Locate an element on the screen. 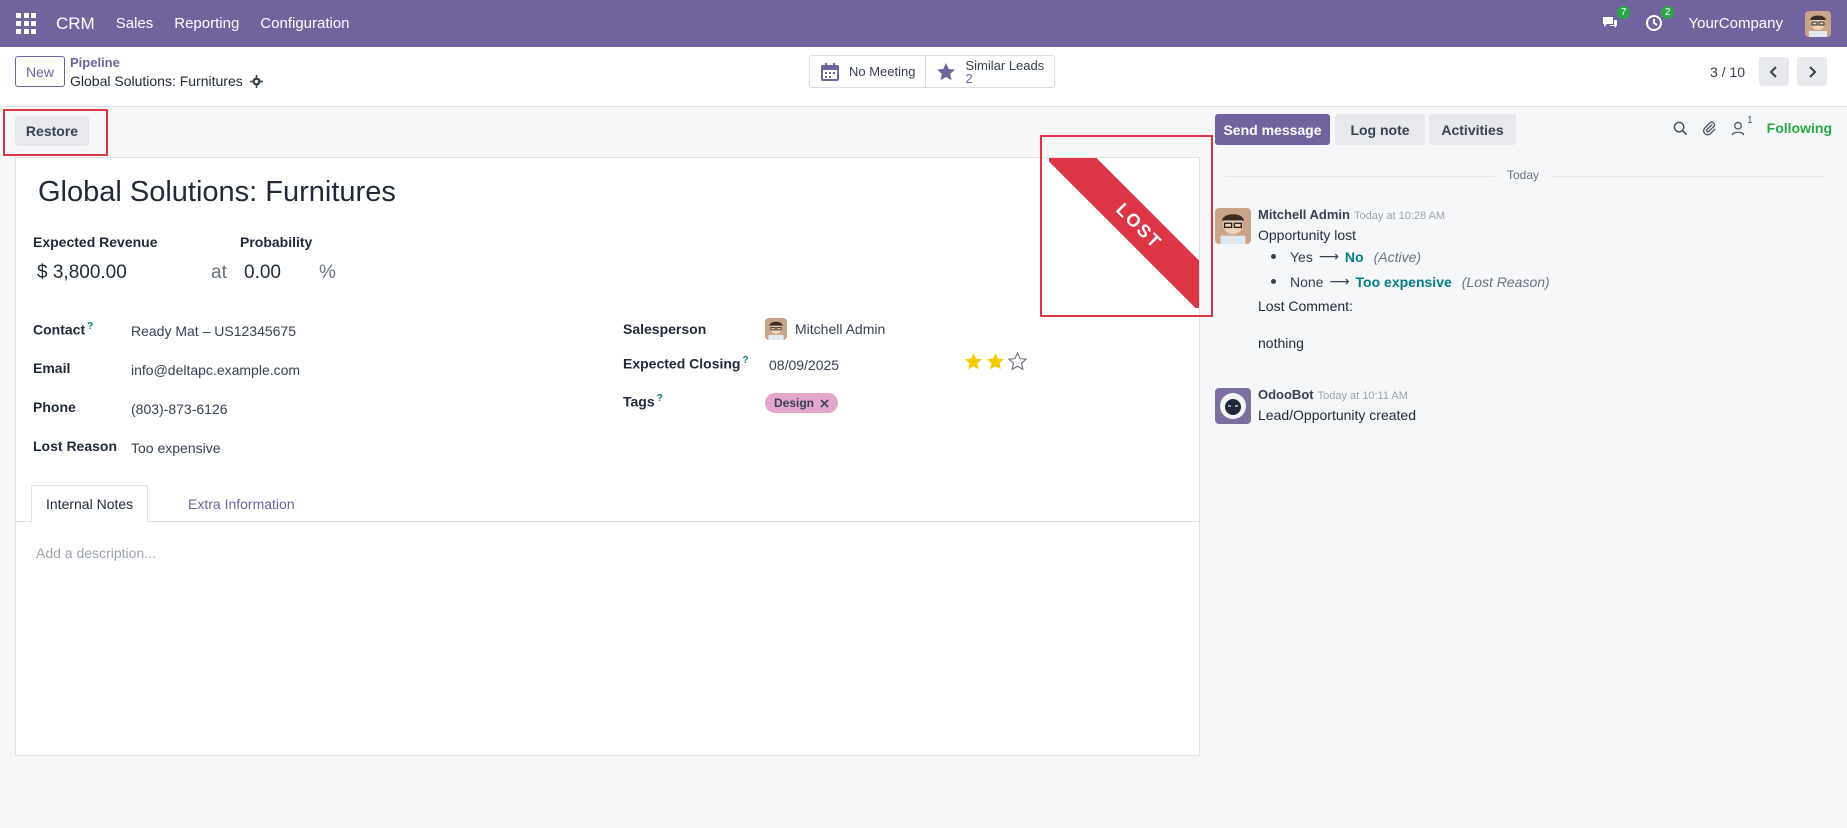 The height and width of the screenshot is (828, 1847). lost-reason-field: Too expensive is located at coordinates (176, 448).